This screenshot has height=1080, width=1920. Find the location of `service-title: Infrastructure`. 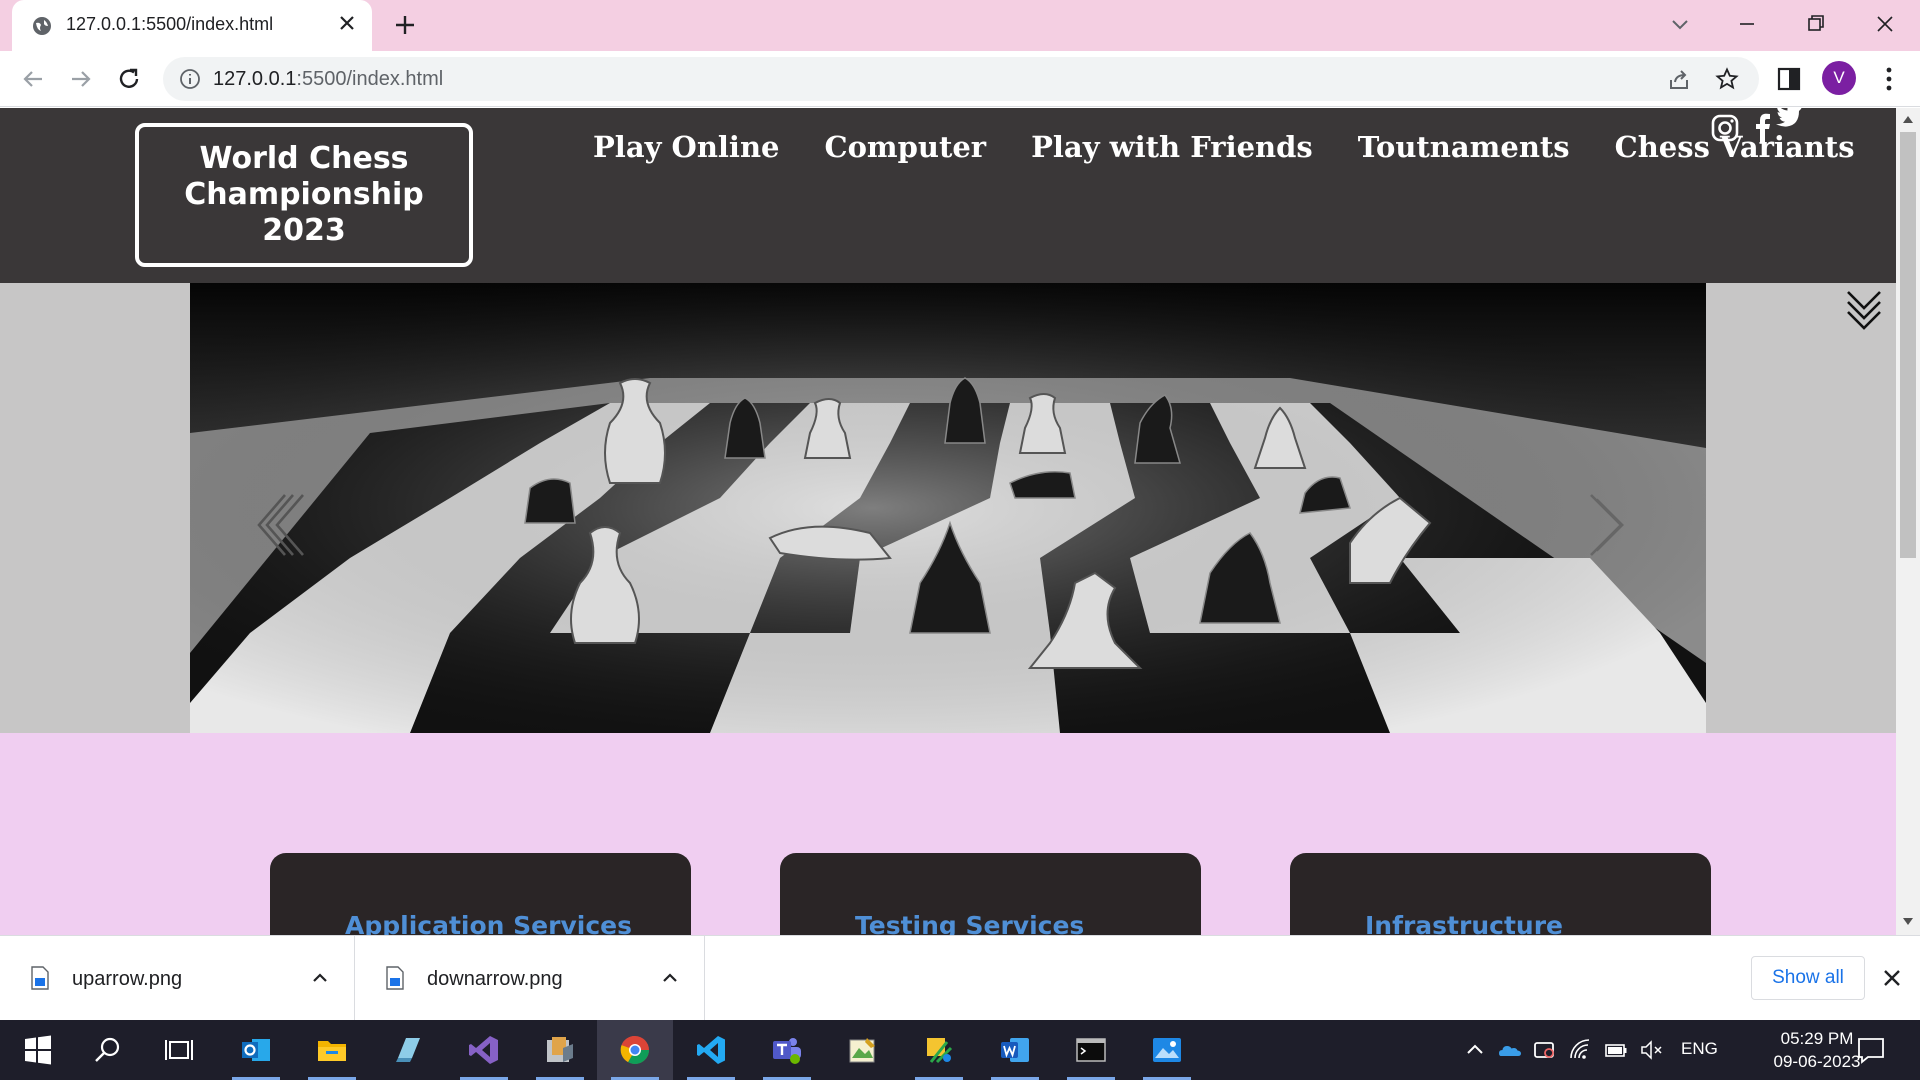

service-title: Infrastructure is located at coordinates (1464, 923).